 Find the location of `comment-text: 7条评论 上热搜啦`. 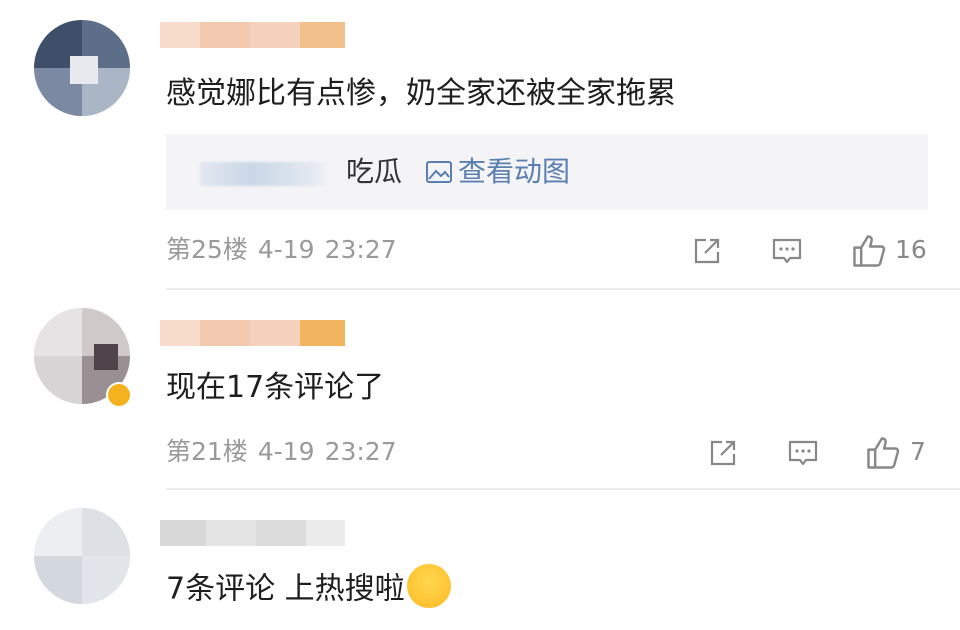

comment-text: 7条评论 上热搜啦 is located at coordinates (308, 588).